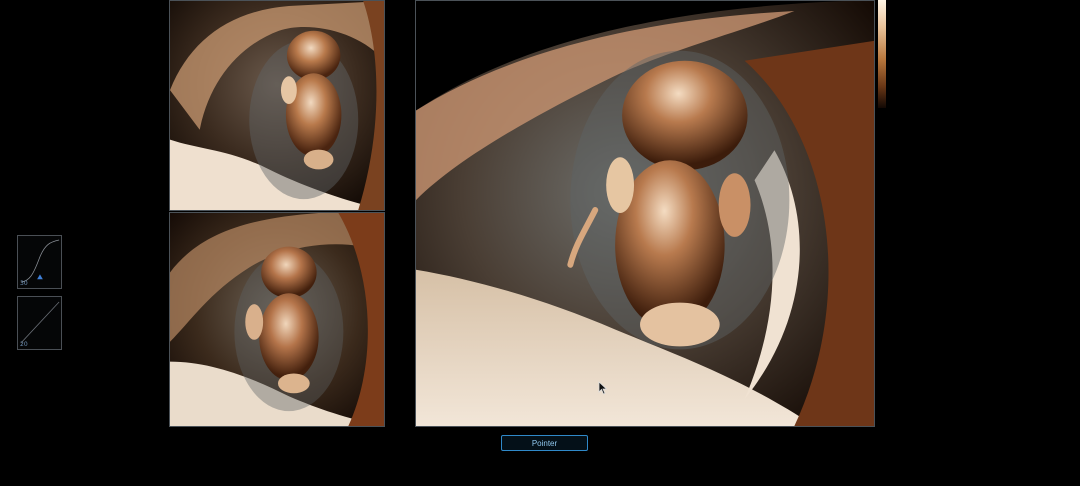  Describe the element at coordinates (603, 388) in the screenshot. I see `arrow-cursor-icon` at that location.